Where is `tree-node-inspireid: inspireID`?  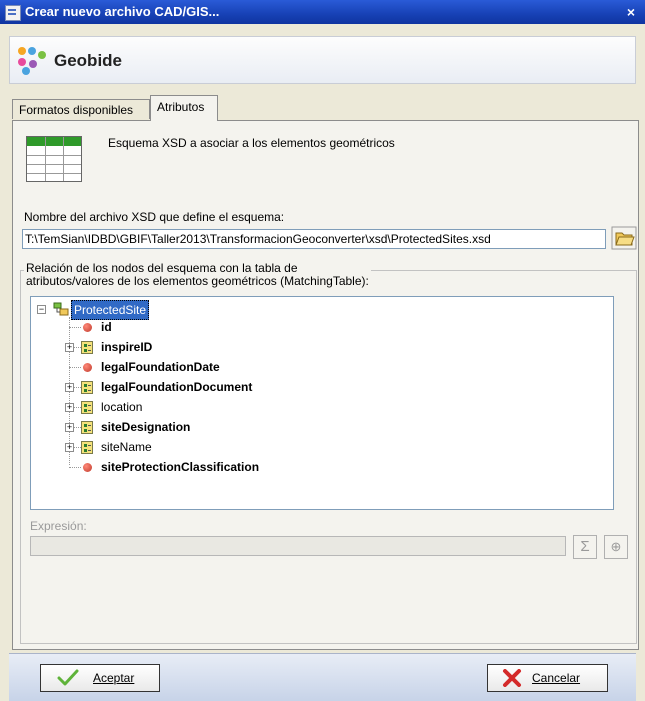 tree-node-inspireid: inspireID is located at coordinates (126, 347).